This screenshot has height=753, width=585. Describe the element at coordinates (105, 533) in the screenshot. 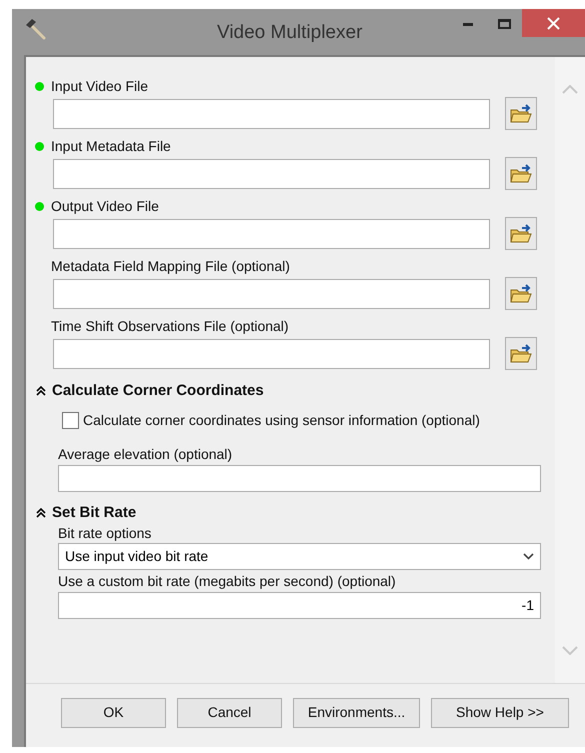

I see `field-label: Bit rate options` at that location.